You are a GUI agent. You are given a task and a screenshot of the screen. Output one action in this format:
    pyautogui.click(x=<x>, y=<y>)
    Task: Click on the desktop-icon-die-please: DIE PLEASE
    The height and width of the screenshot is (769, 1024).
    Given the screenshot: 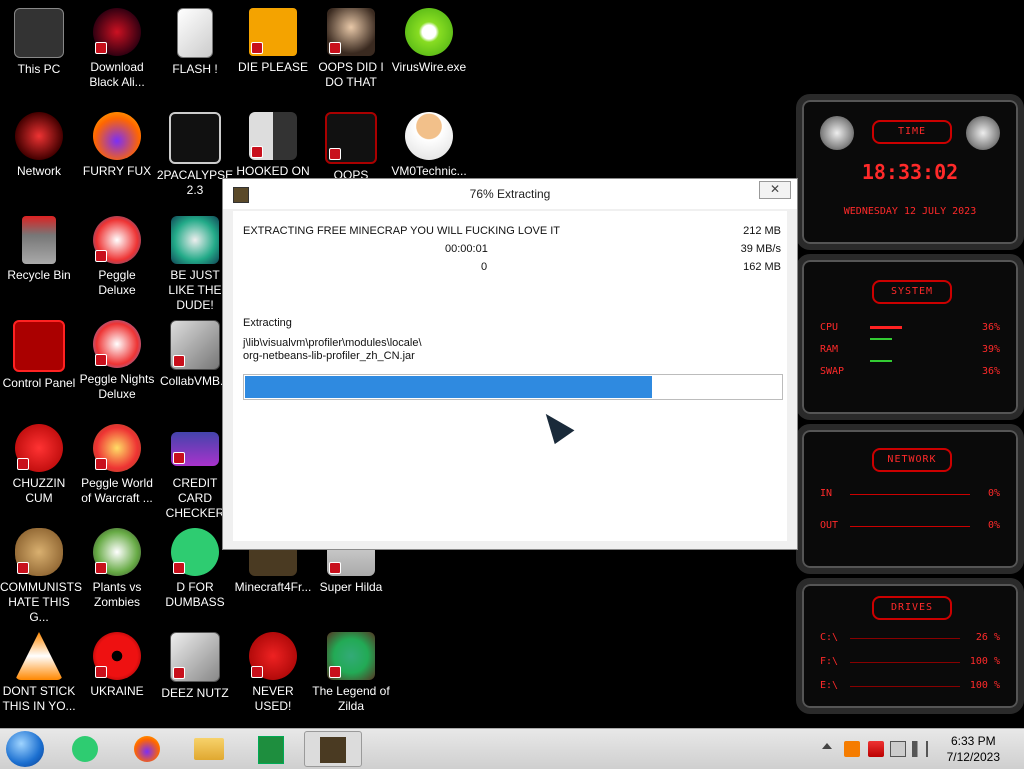 What is the action you would take?
    pyautogui.click(x=273, y=41)
    